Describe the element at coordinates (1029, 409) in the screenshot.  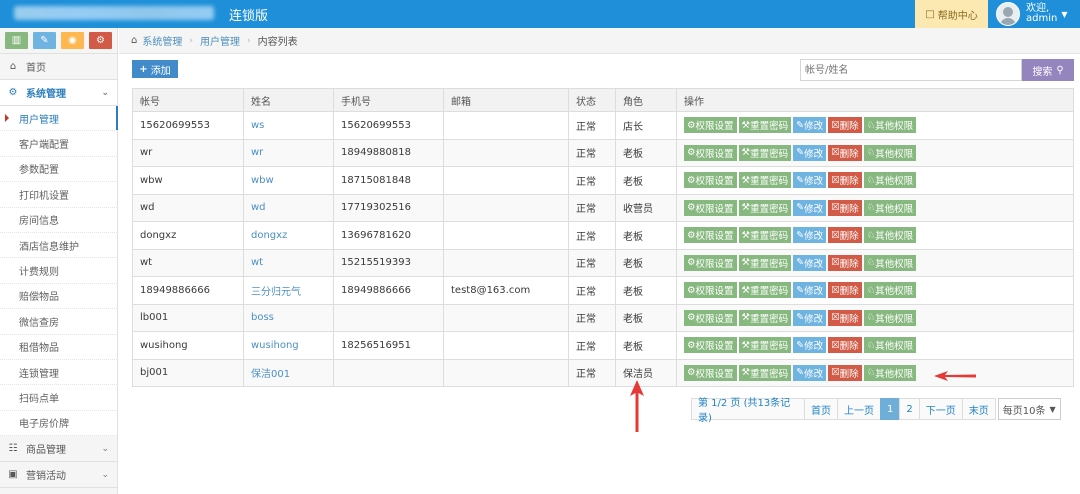
I see `per-page-select: 每页10条 ▼` at that location.